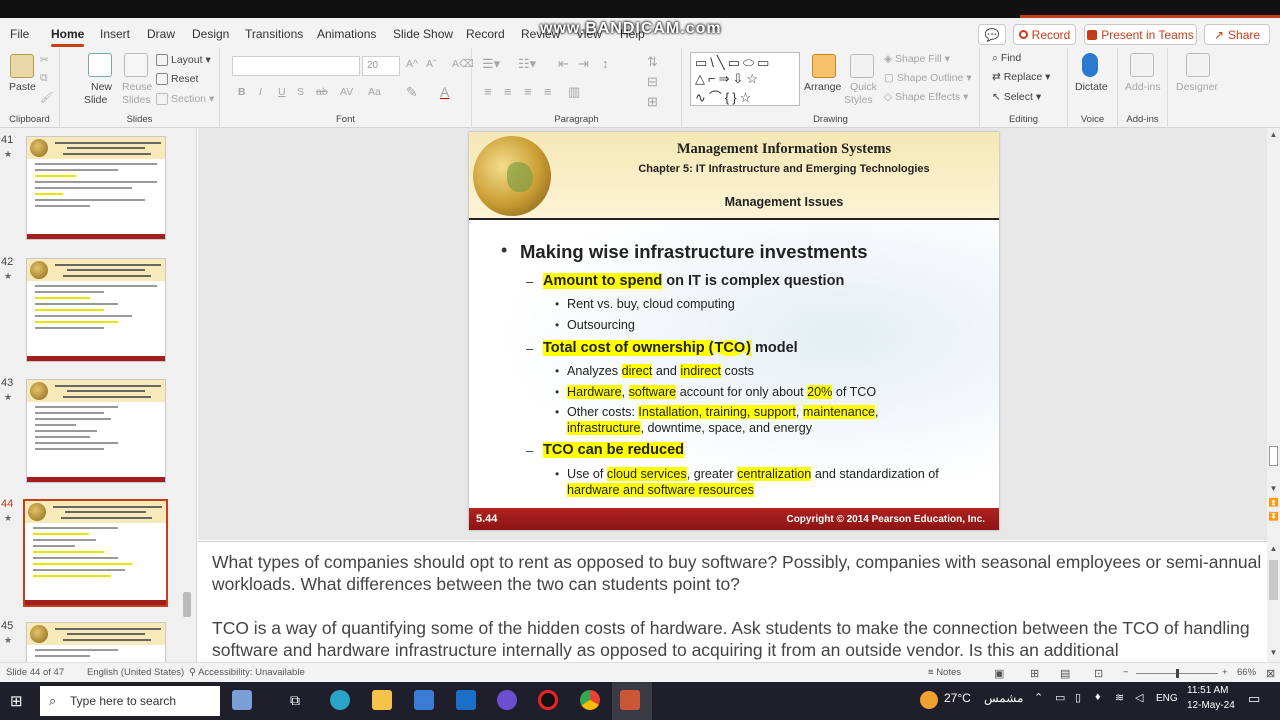 Image resolution: width=1280 pixels, height=720 pixels. Describe the element at coordinates (296, 66) in the screenshot. I see `font-name-combo` at that location.